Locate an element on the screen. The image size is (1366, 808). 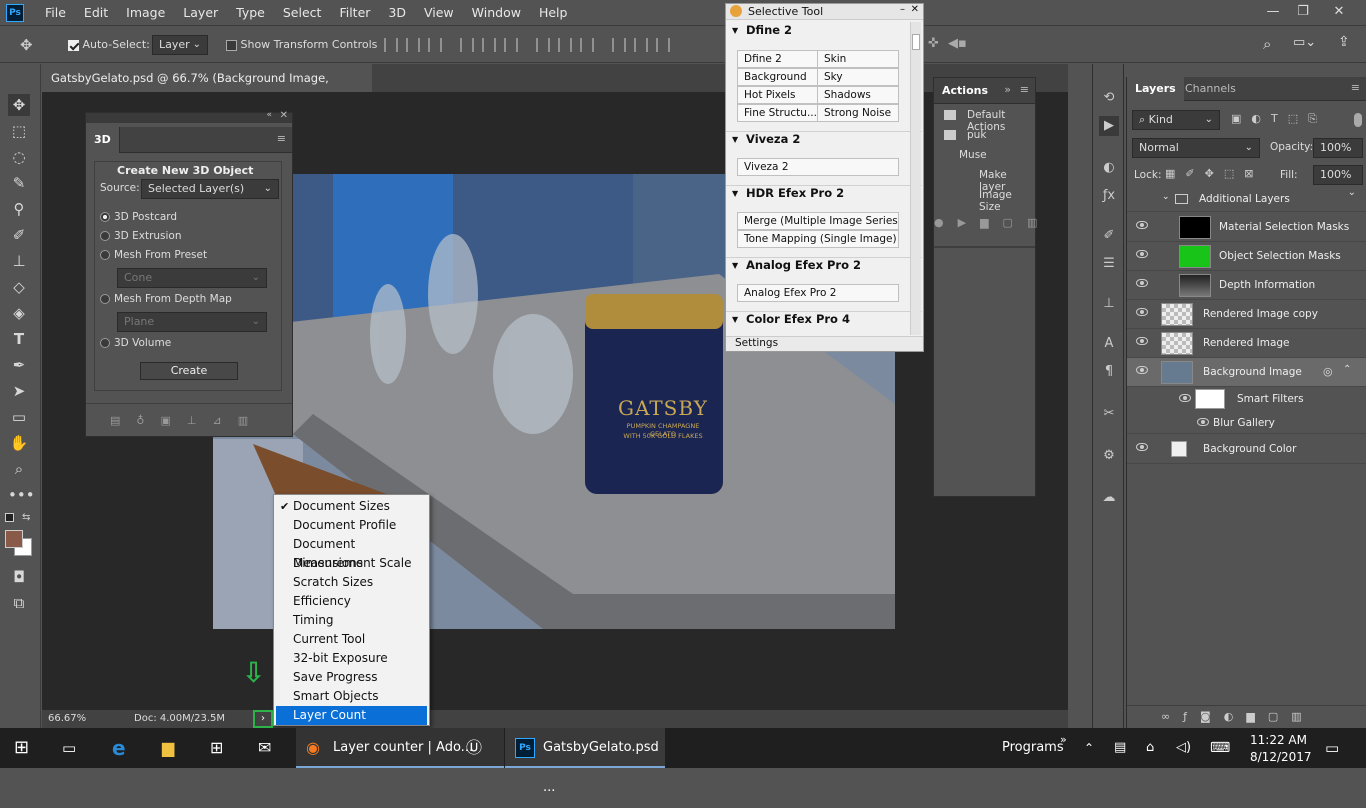
clock-date: 8/12/2017 is located at coordinates (1281, 757).